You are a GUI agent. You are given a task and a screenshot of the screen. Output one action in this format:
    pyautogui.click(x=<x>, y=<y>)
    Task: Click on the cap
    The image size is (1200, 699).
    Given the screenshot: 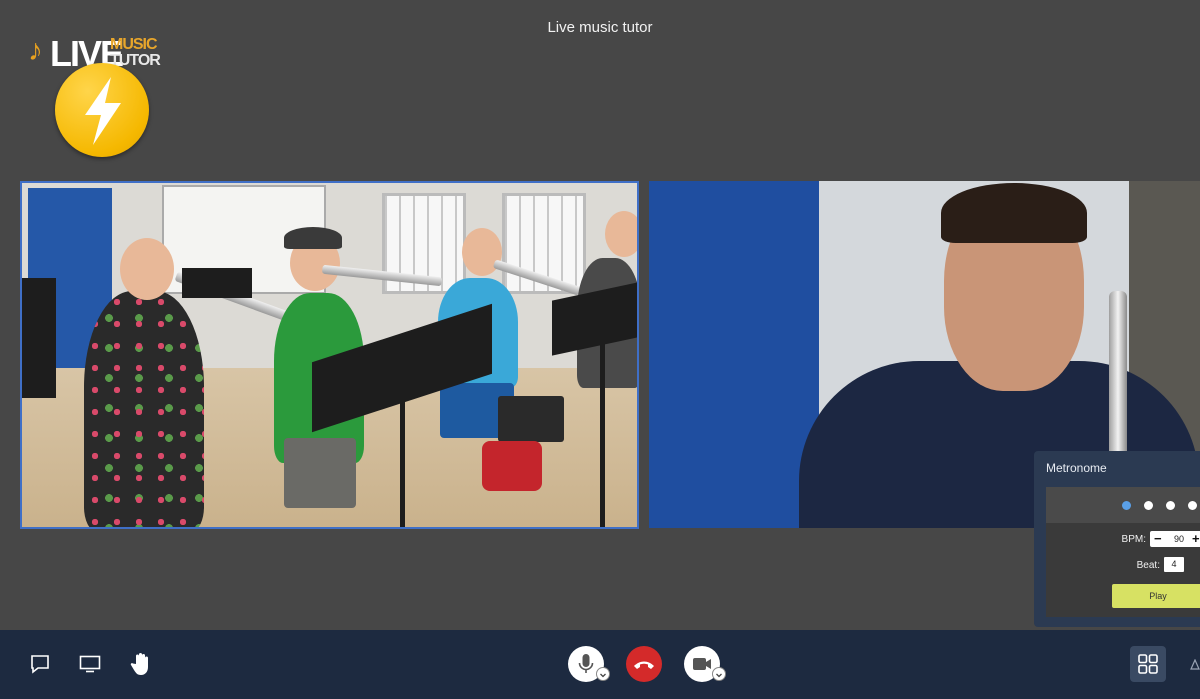 What is the action you would take?
    pyautogui.click(x=313, y=238)
    